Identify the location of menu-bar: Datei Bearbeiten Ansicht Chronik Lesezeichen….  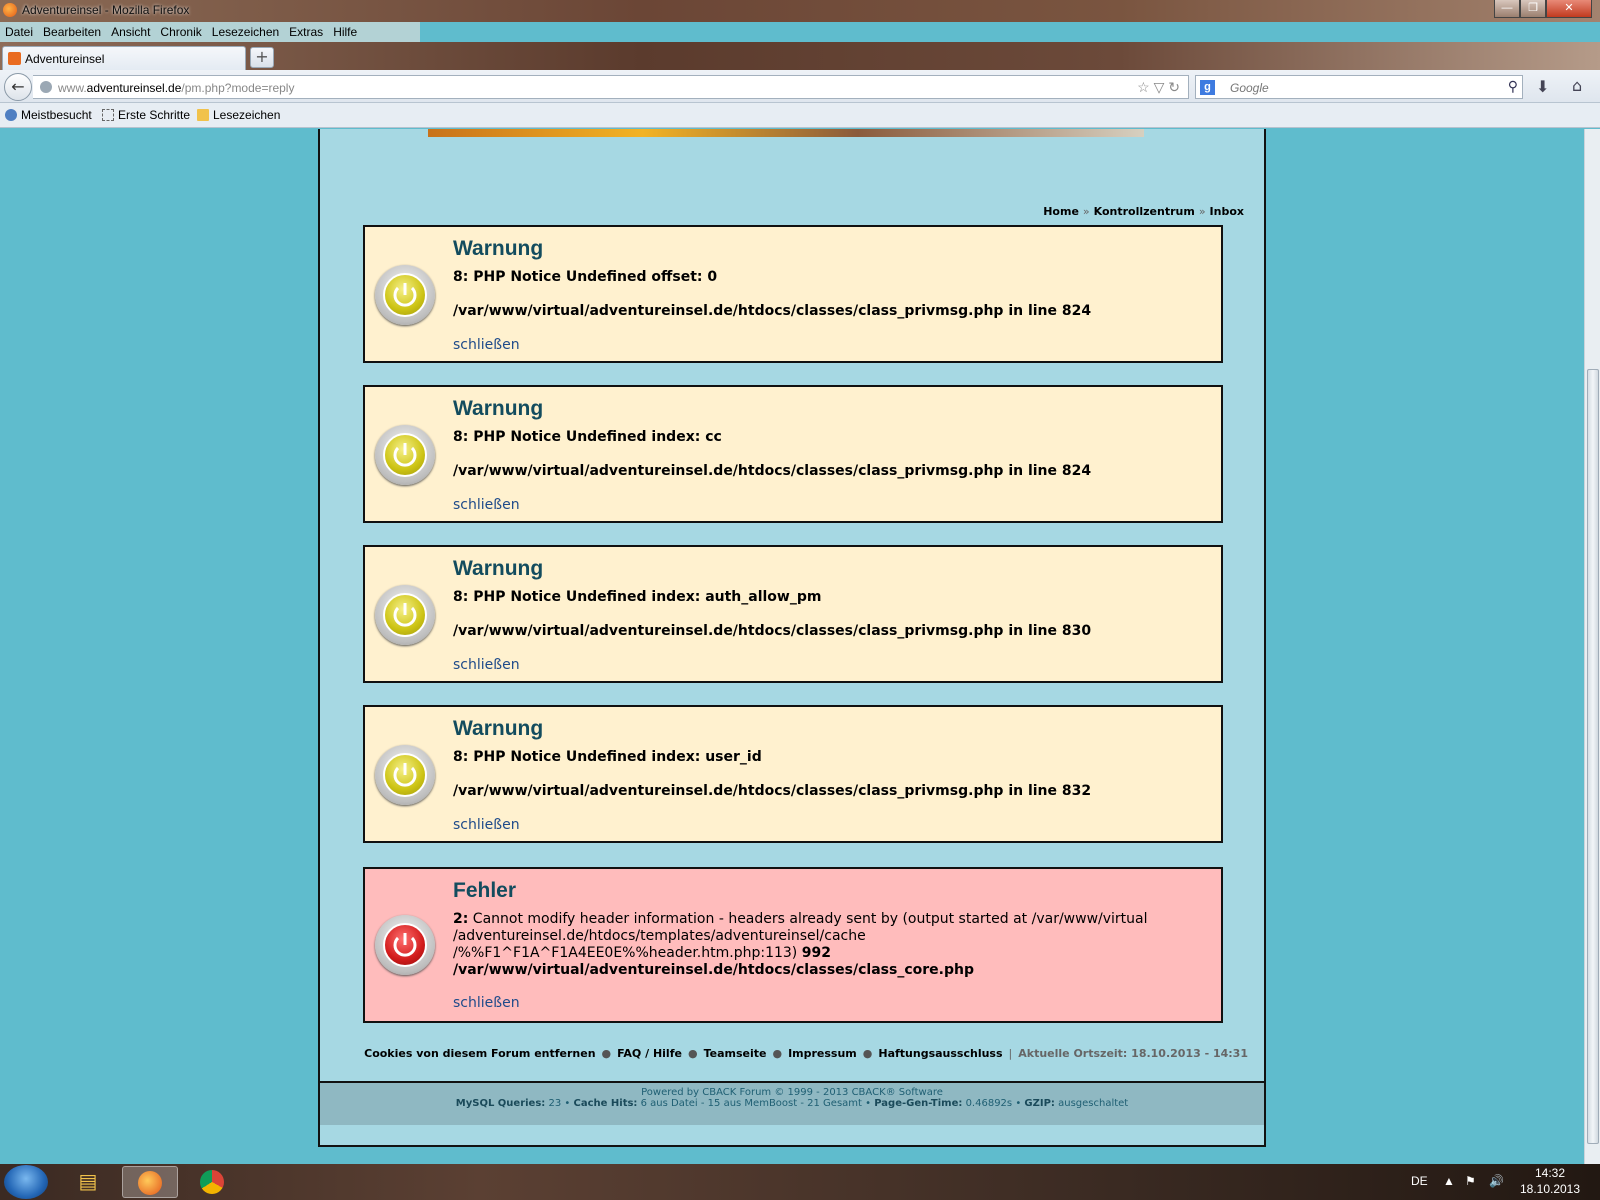
(210, 32).